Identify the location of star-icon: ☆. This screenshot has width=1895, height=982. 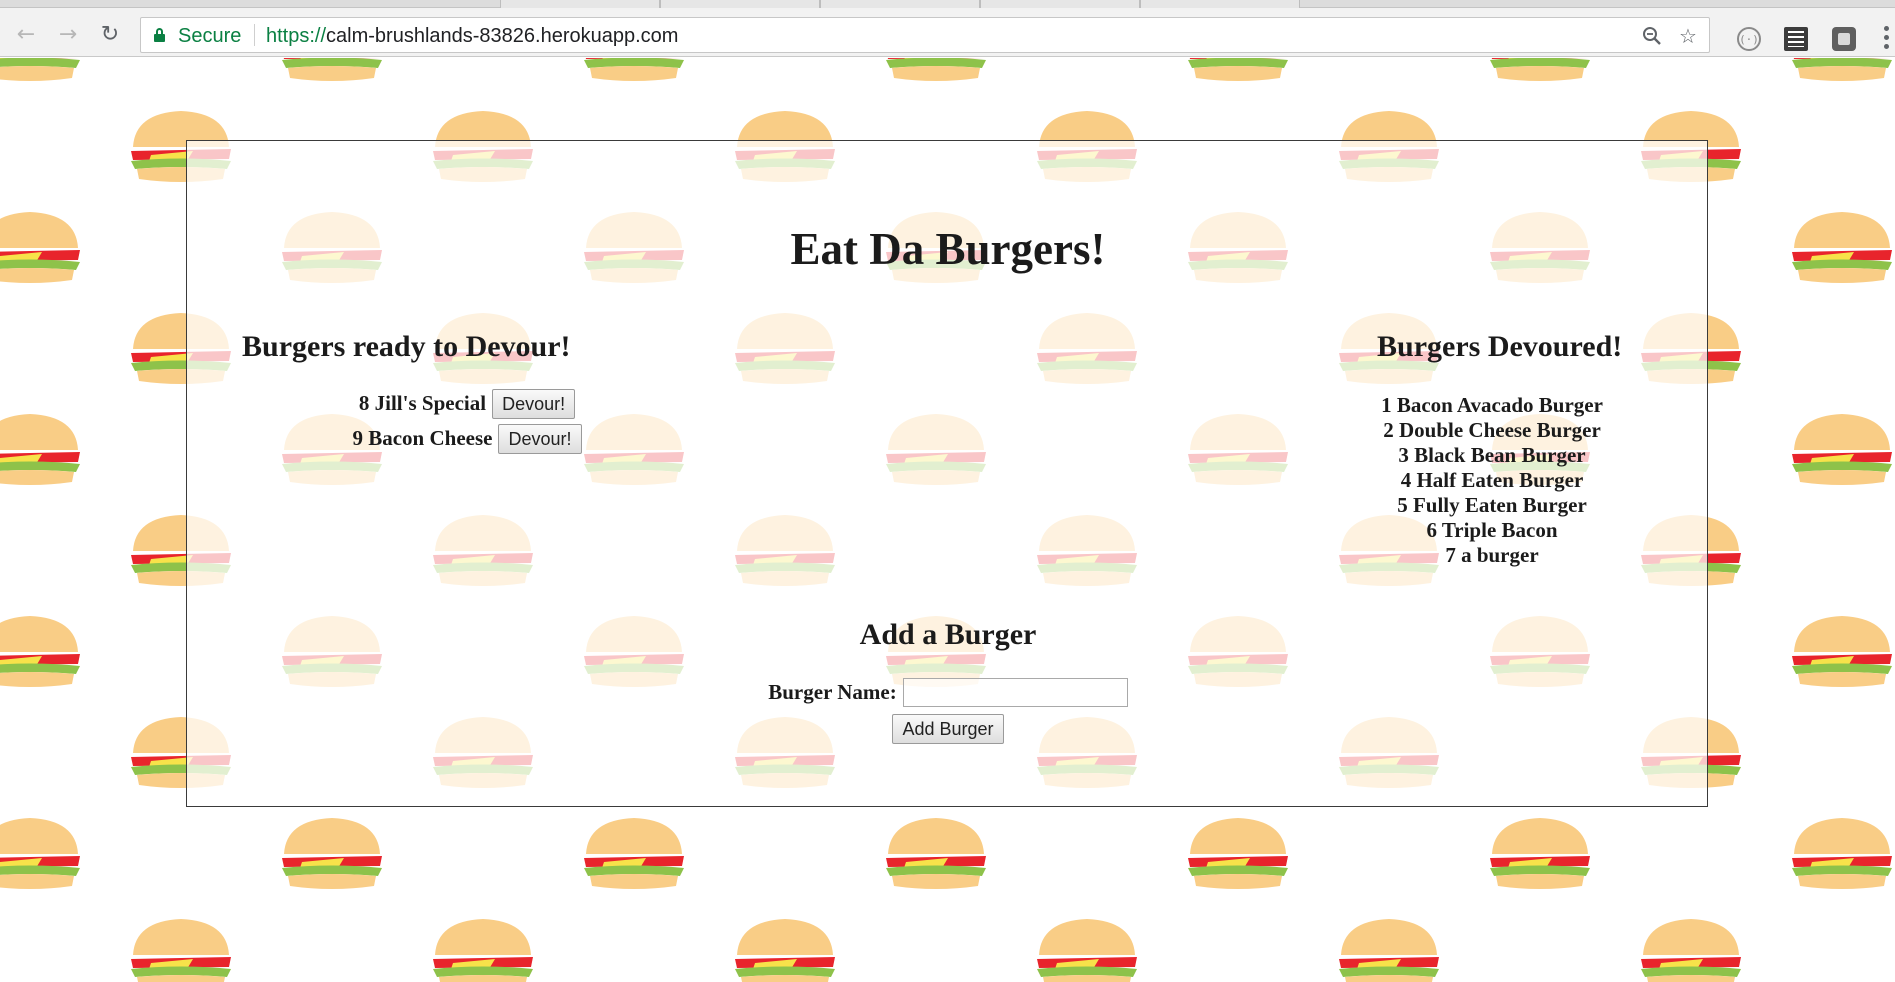
(1688, 36).